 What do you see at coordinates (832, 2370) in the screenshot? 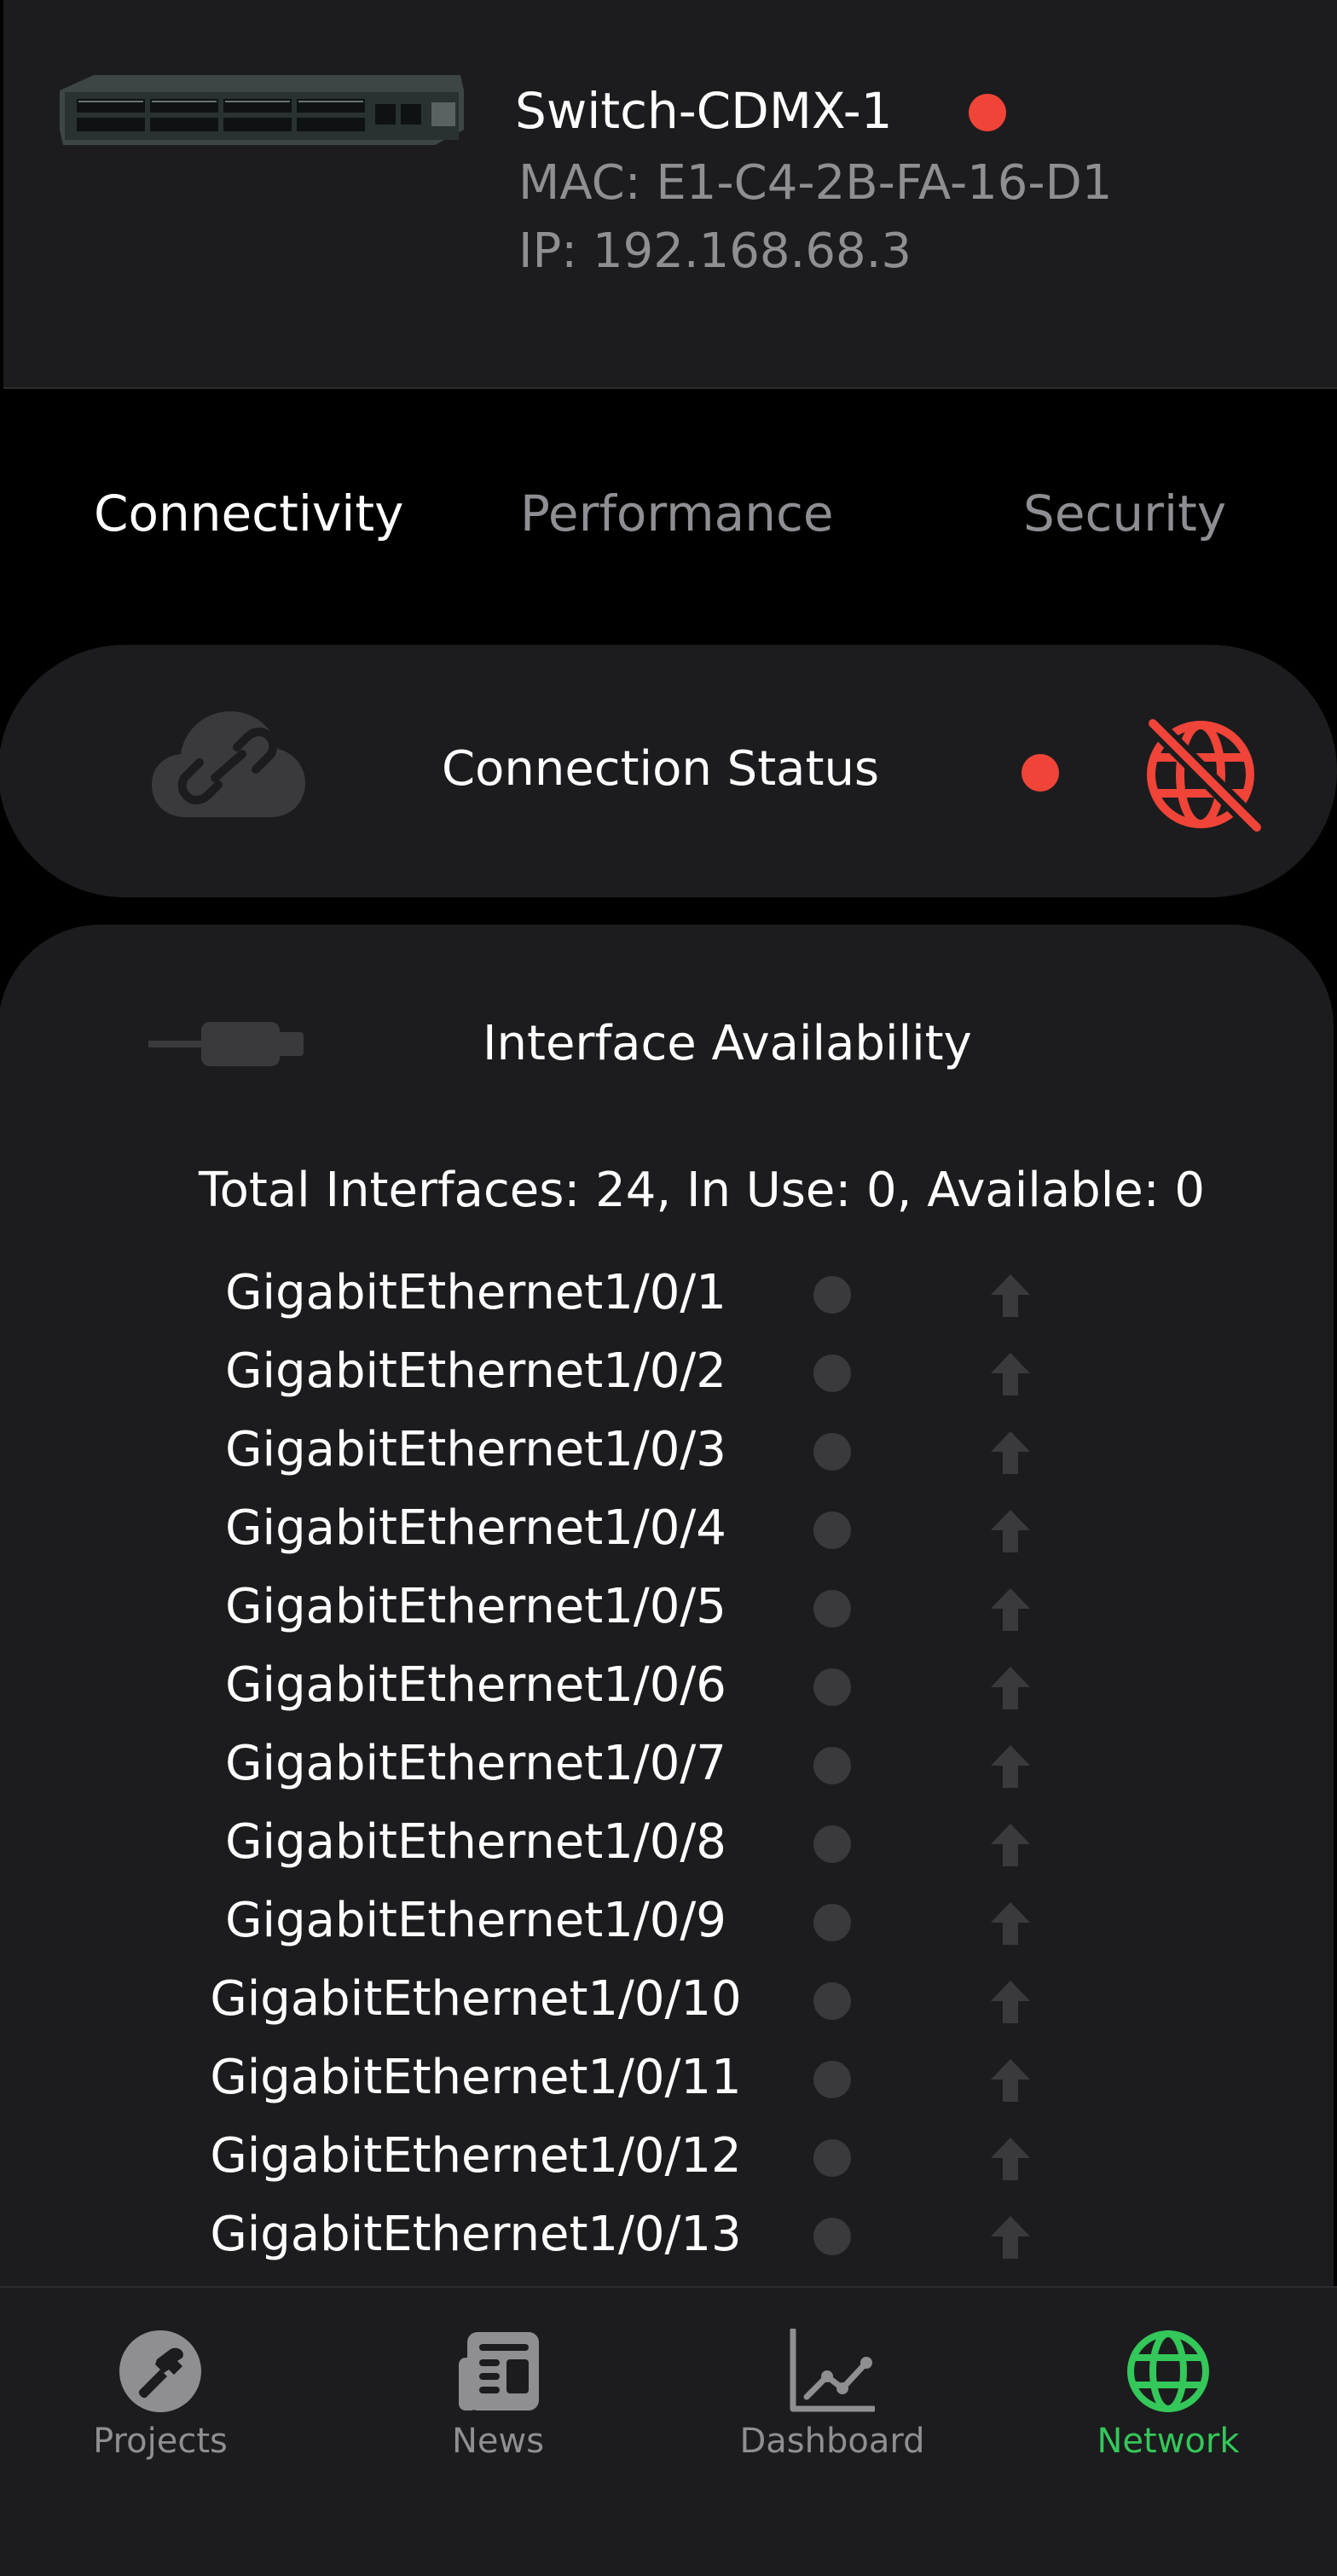
I see `chart-line-icon` at bounding box center [832, 2370].